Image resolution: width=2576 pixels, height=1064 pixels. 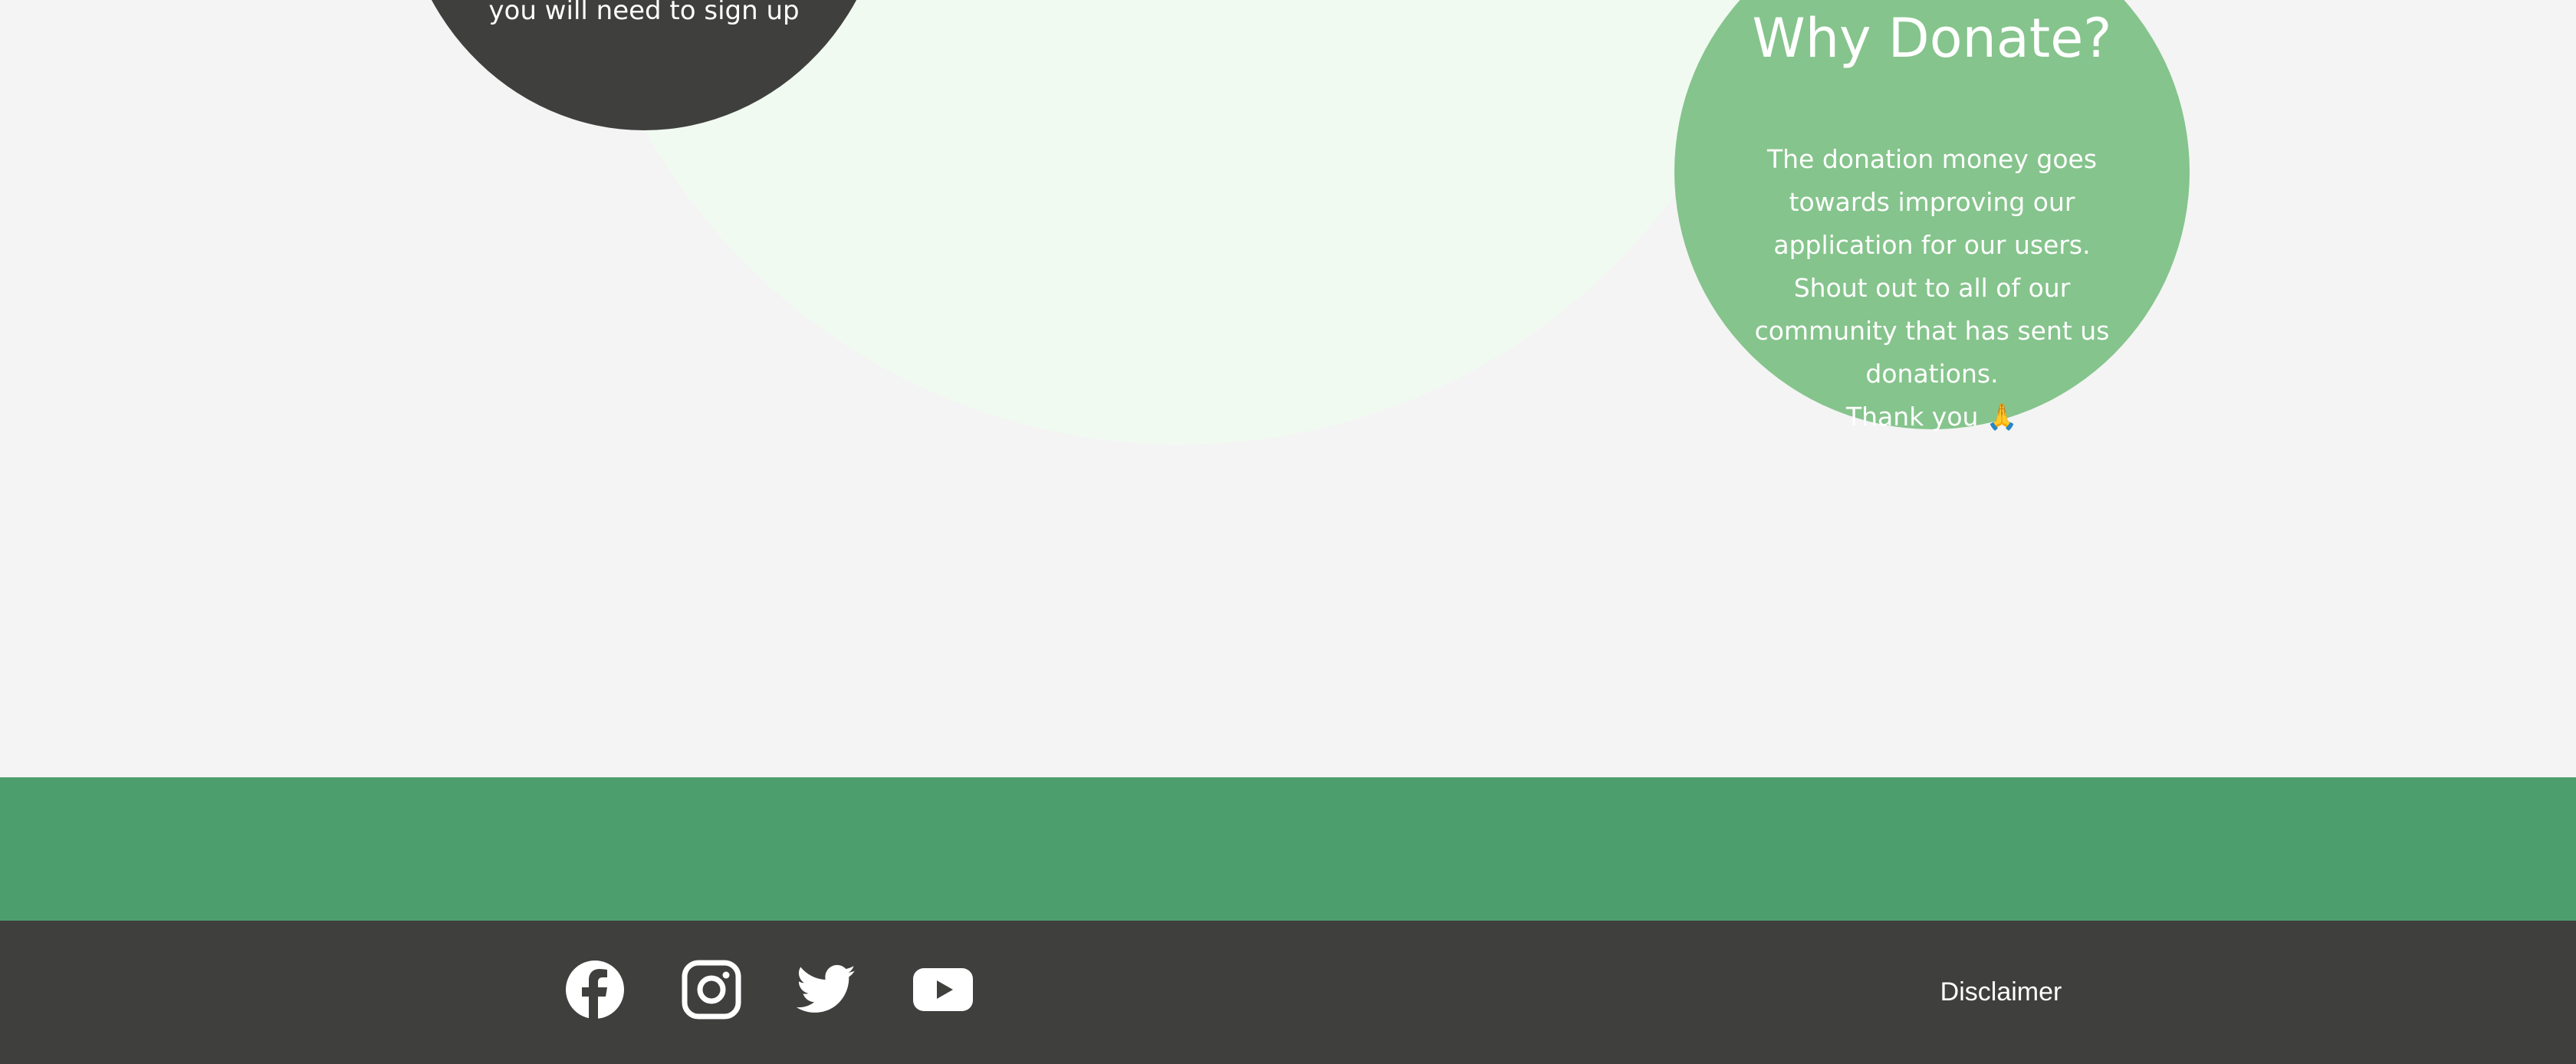 I want to click on signup-info-text: you will need to sign up, so click(x=644, y=13).